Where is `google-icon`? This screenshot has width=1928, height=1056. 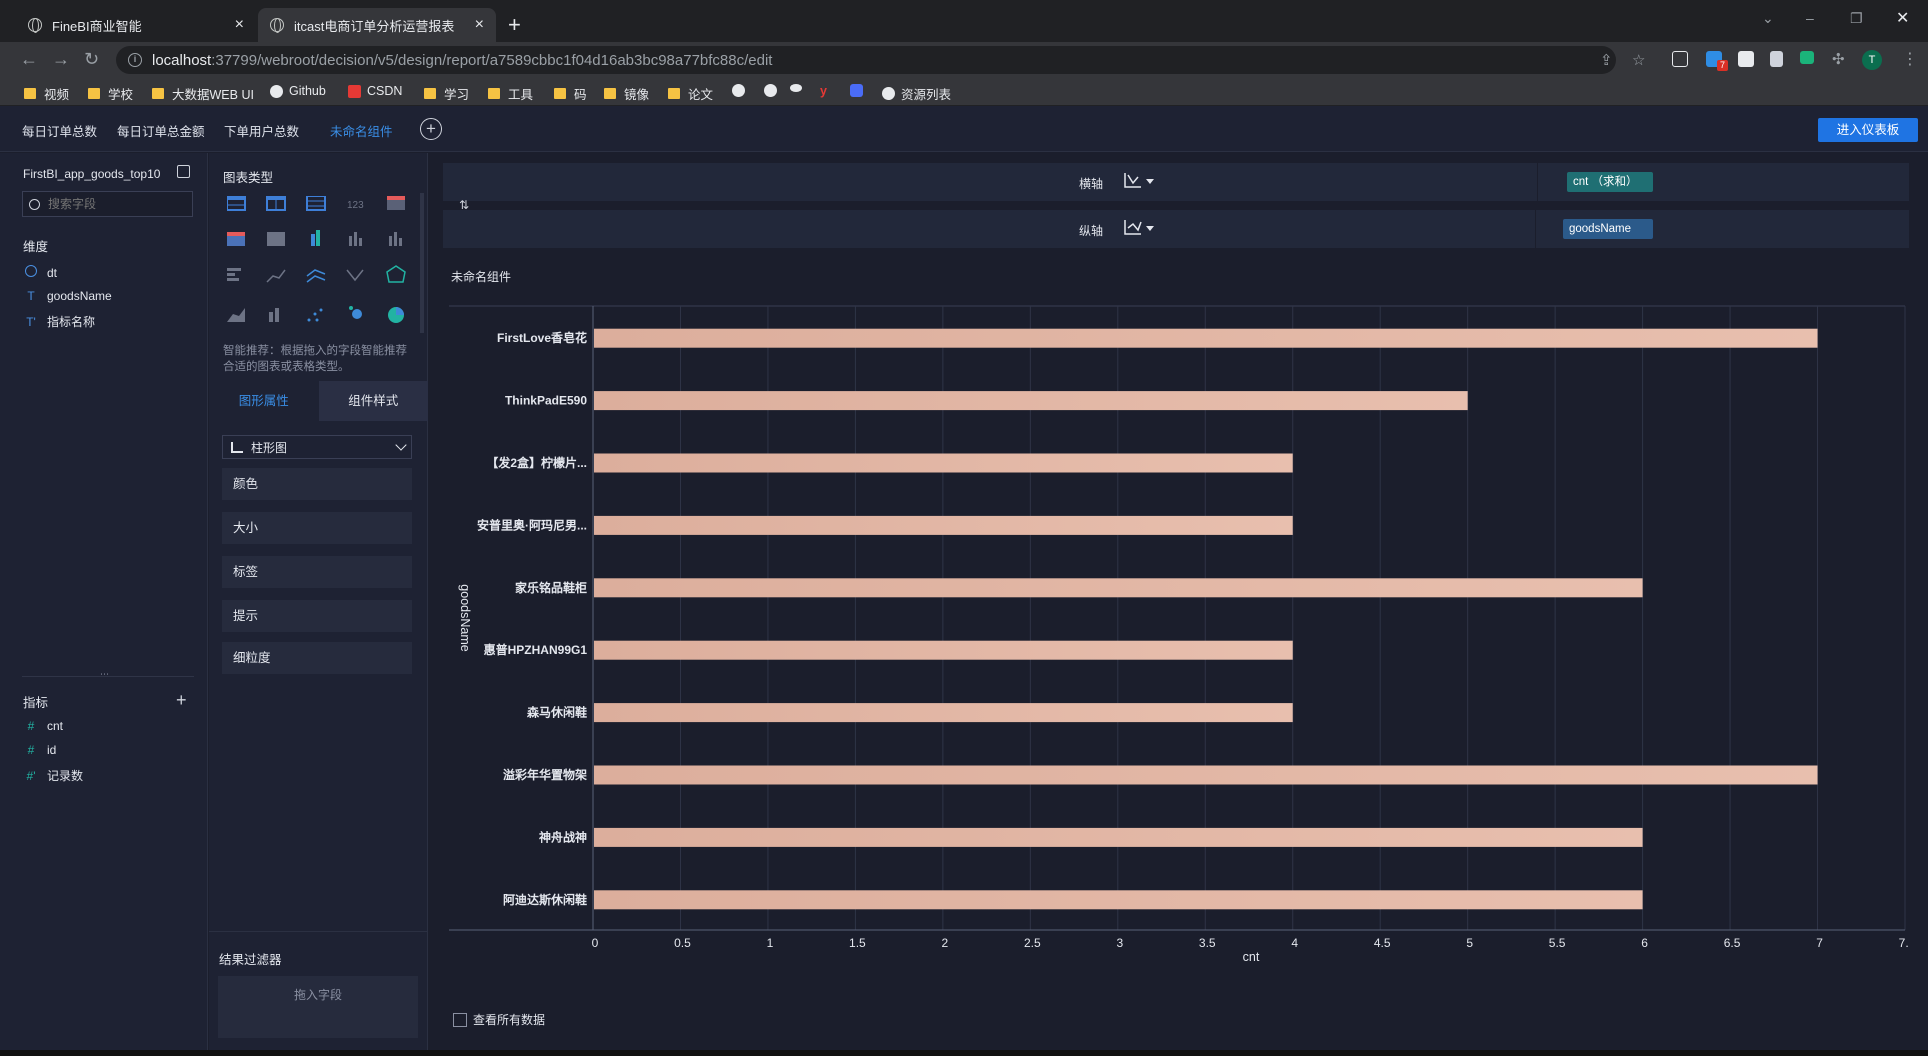
google-icon is located at coordinates (741, 90).